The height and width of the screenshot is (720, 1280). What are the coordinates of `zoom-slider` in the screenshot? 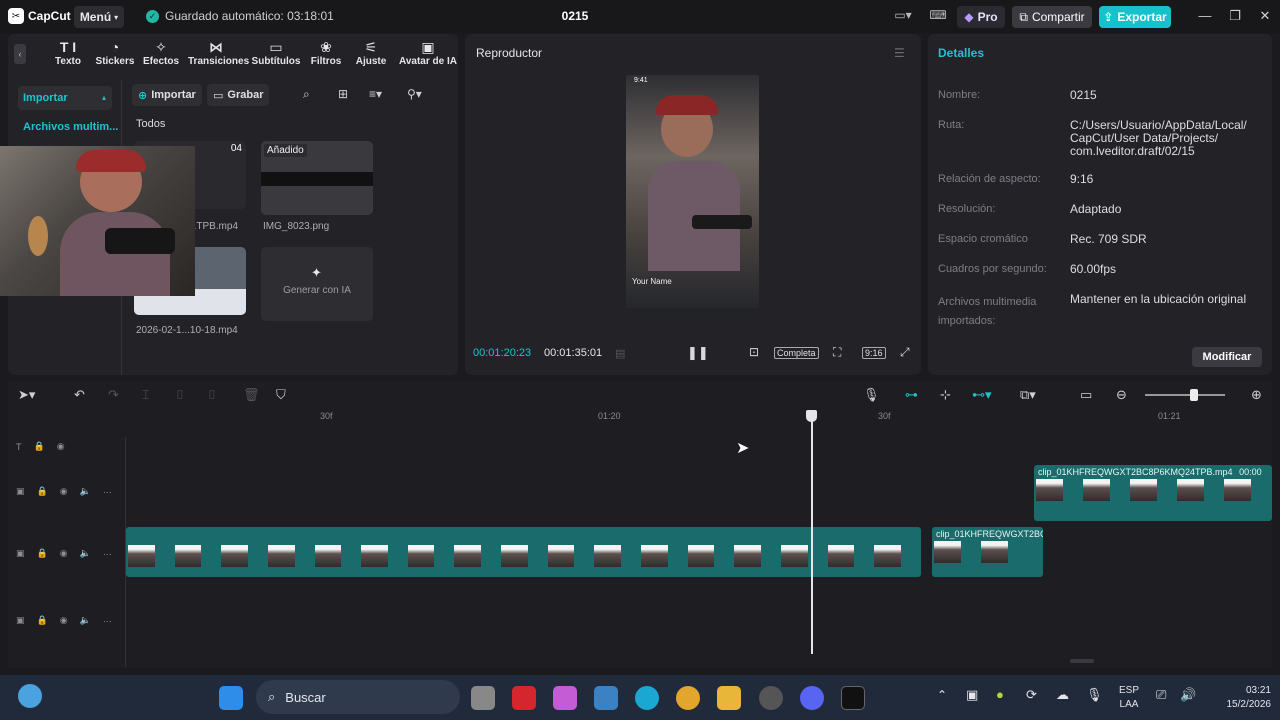 It's located at (1185, 395).